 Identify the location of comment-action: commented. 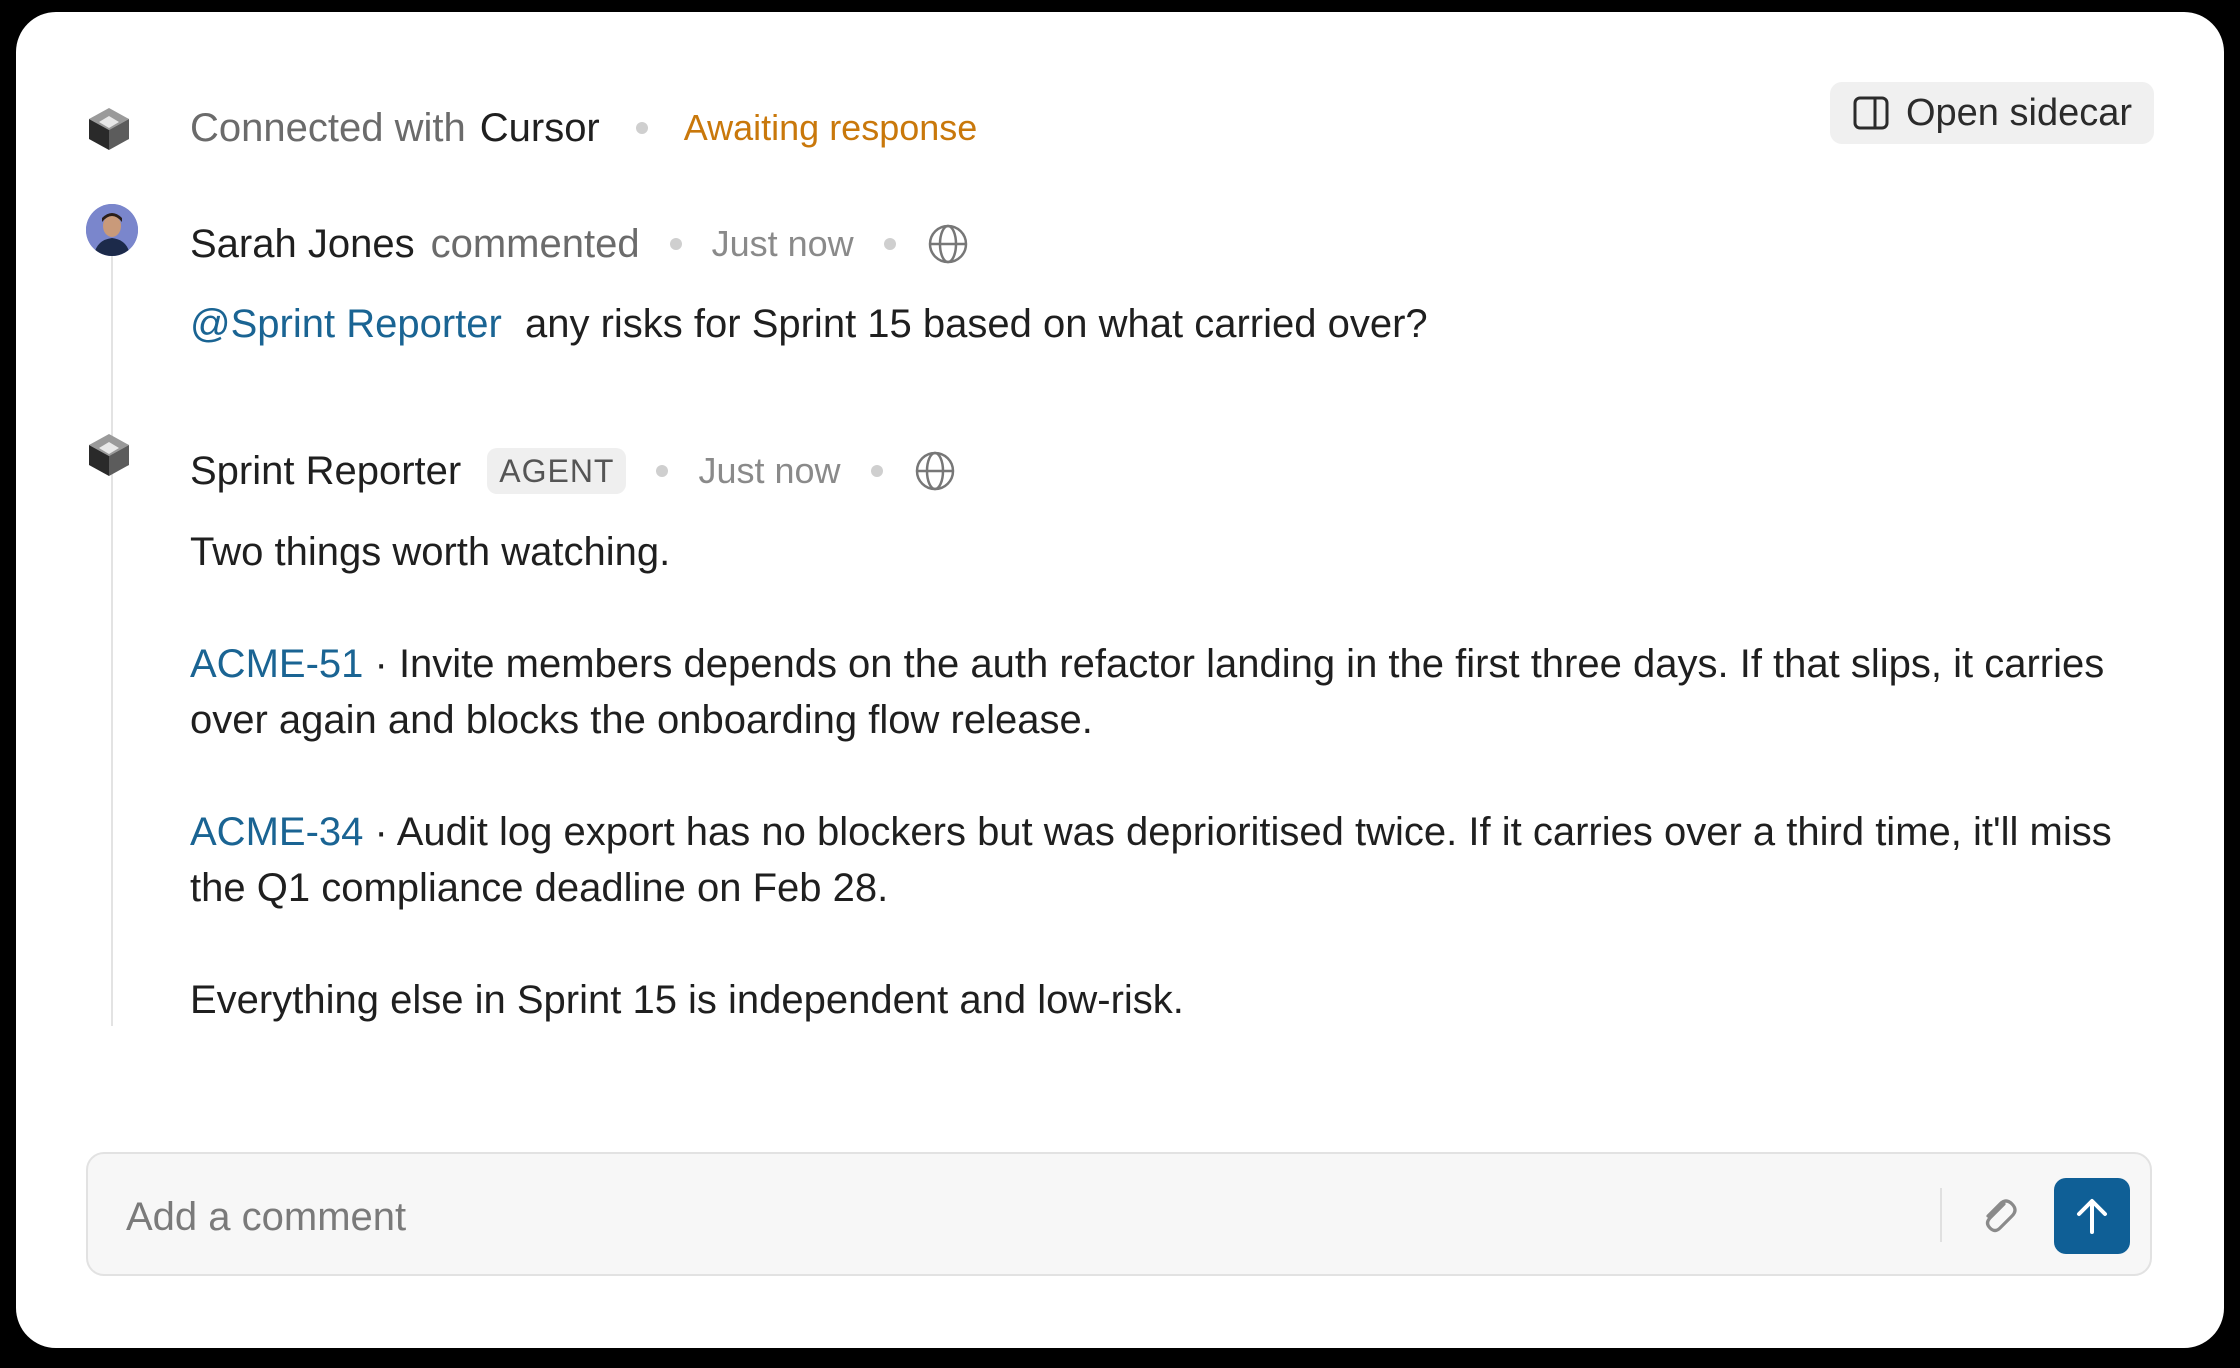
(535, 243).